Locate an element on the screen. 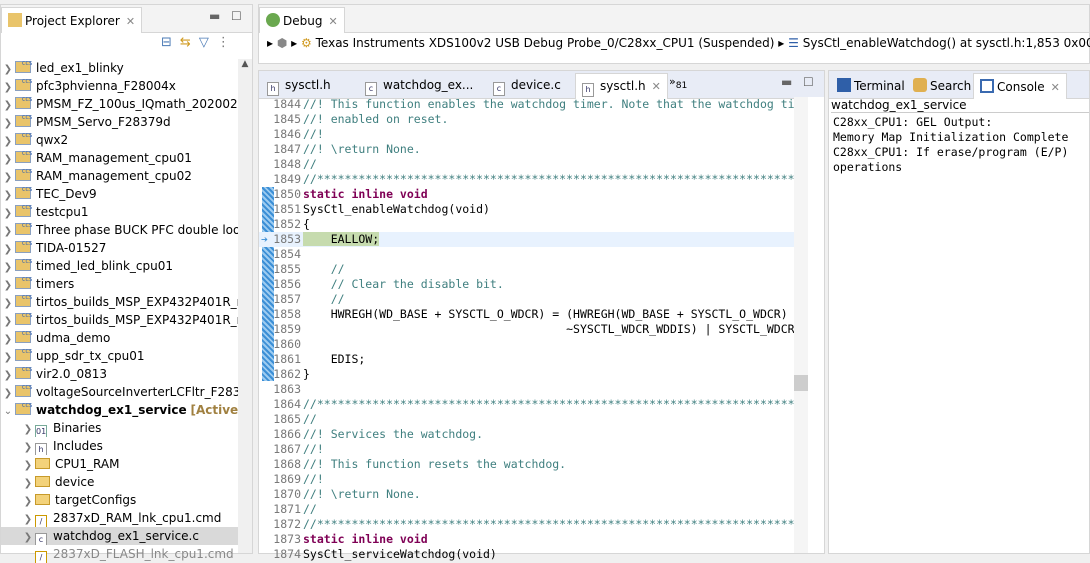 The image size is (1090, 563). link-editor-icon: ⇆ is located at coordinates (189, 42).